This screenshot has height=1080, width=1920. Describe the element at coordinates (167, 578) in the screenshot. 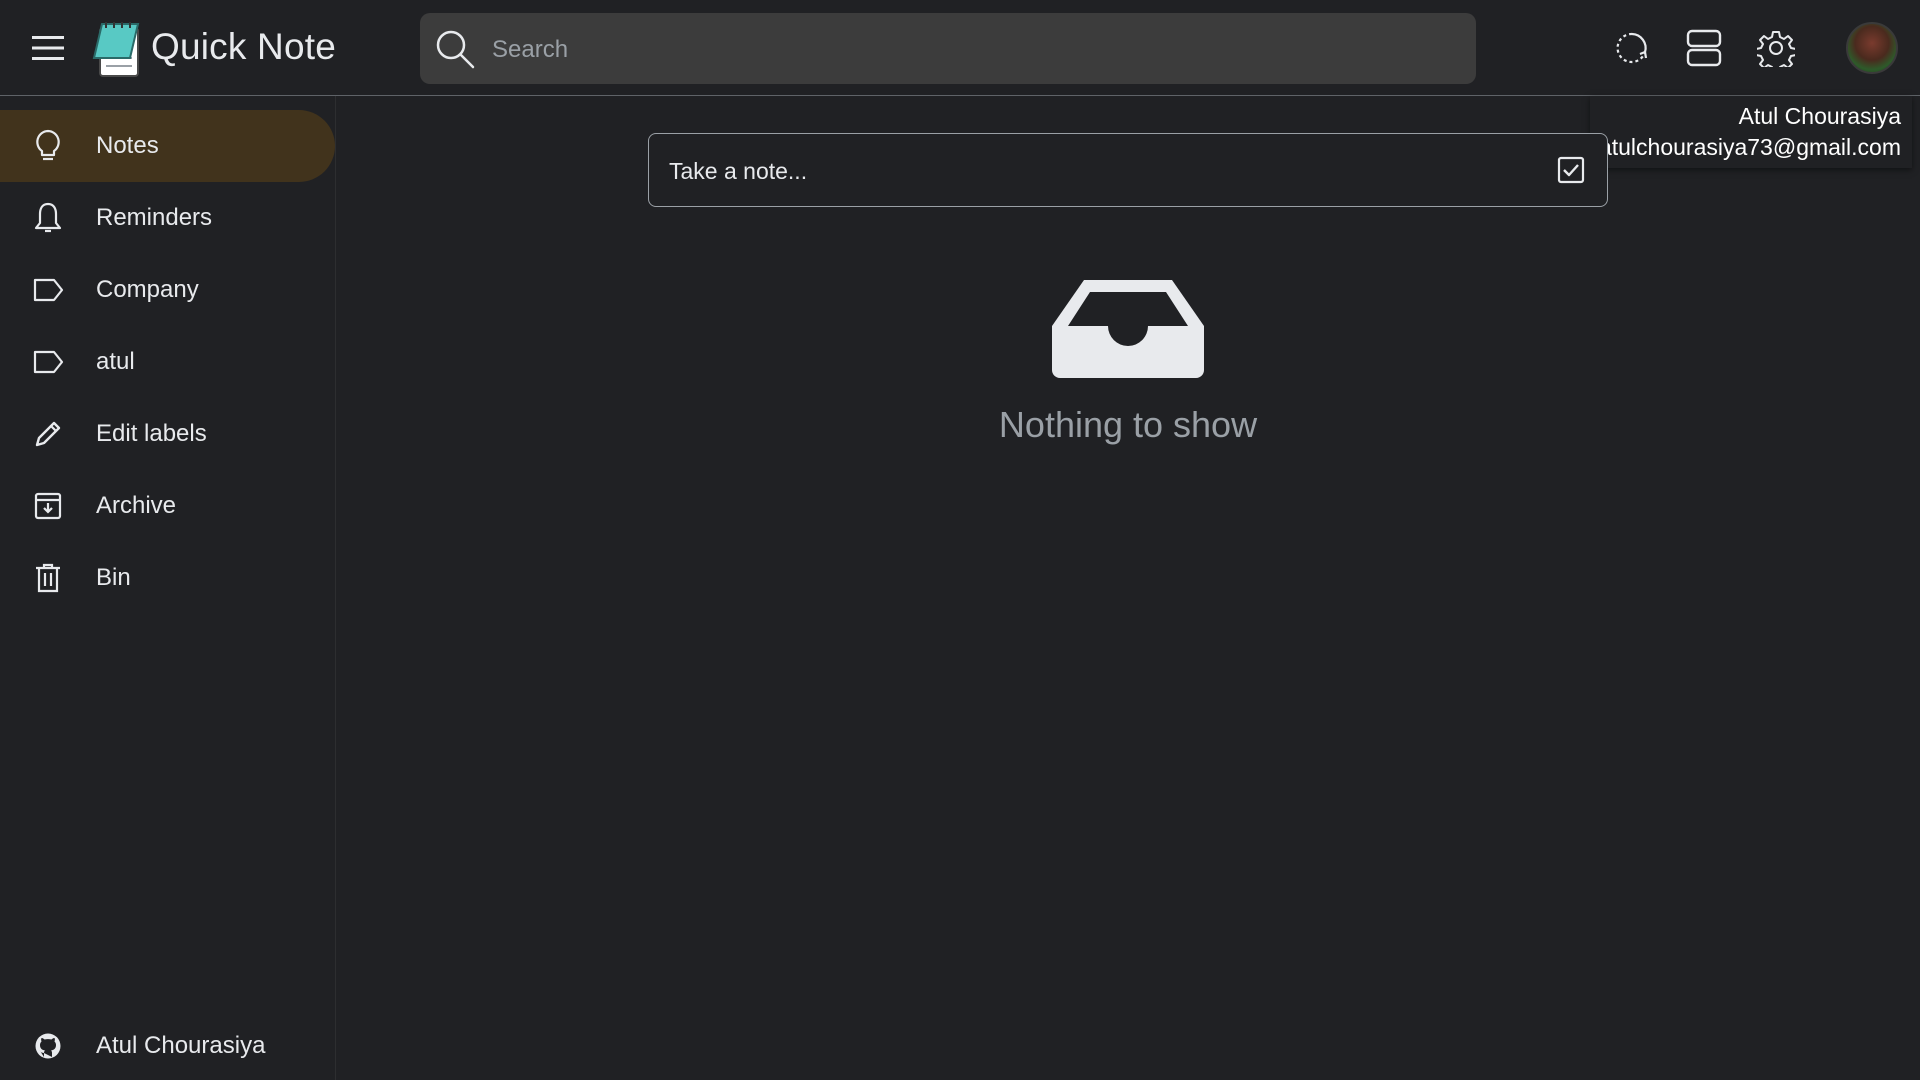

I see `sidebar-item-bin: Bin` at that location.